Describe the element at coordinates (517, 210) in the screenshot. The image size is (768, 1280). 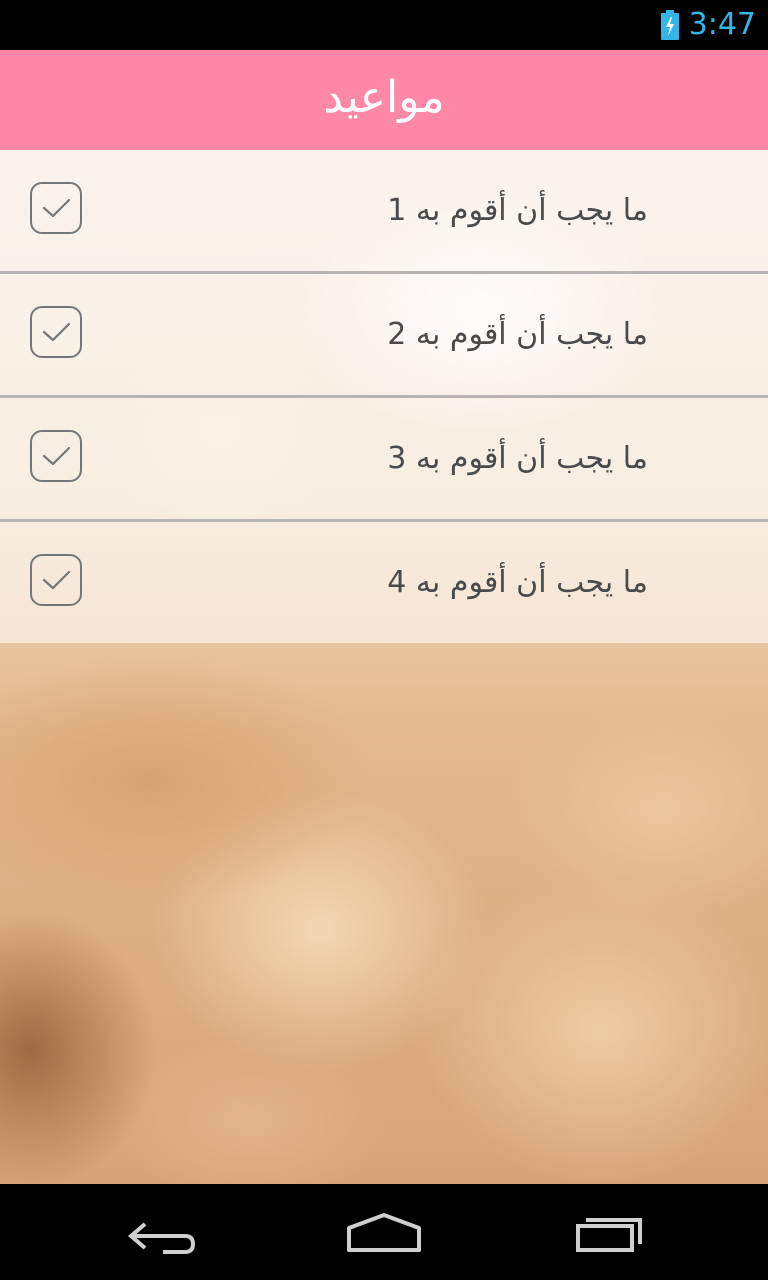
I see `list-item-label: ما يجب أن أقوم به 1` at that location.